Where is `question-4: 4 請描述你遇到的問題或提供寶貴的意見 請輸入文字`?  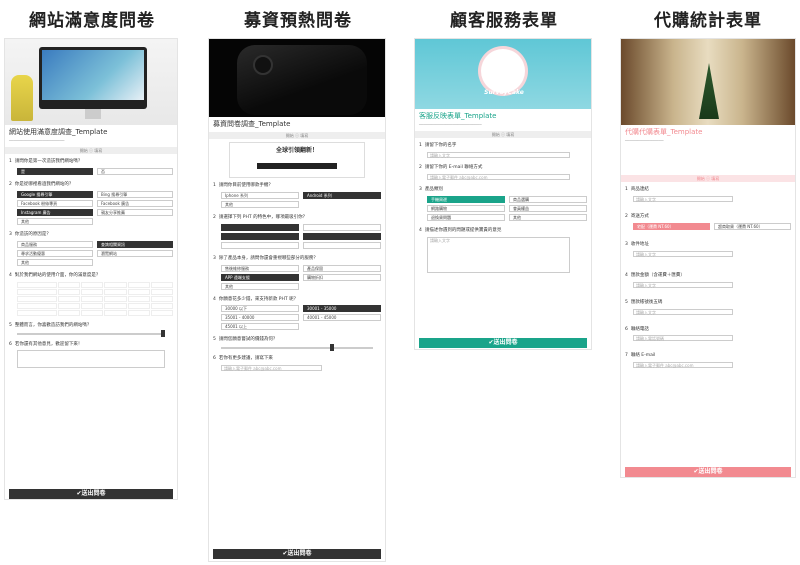 question-4: 4 請描述你遇到的問題或提供寶貴的意見 請輸入文字 is located at coordinates (503, 250).